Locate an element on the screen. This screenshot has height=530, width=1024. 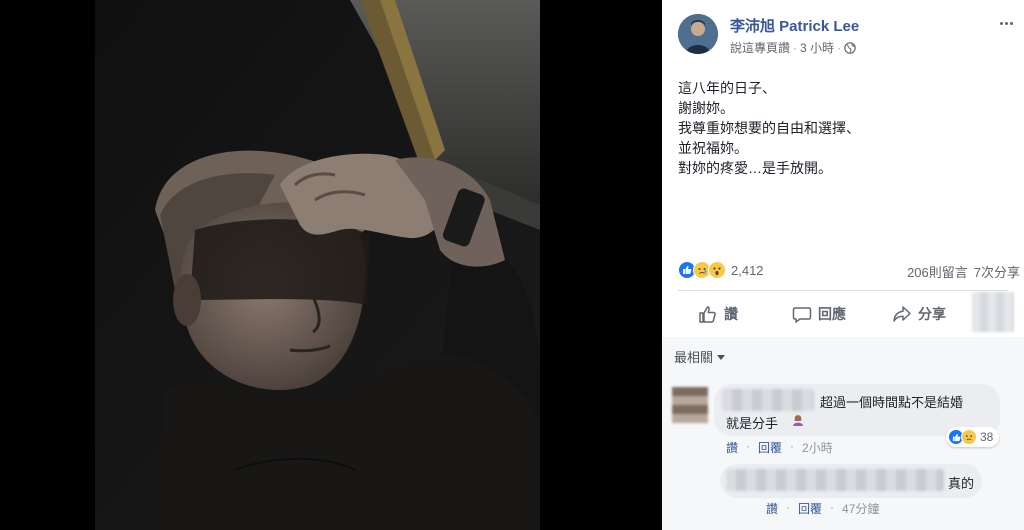
blurred-avatar is located at coordinates (993, 312).